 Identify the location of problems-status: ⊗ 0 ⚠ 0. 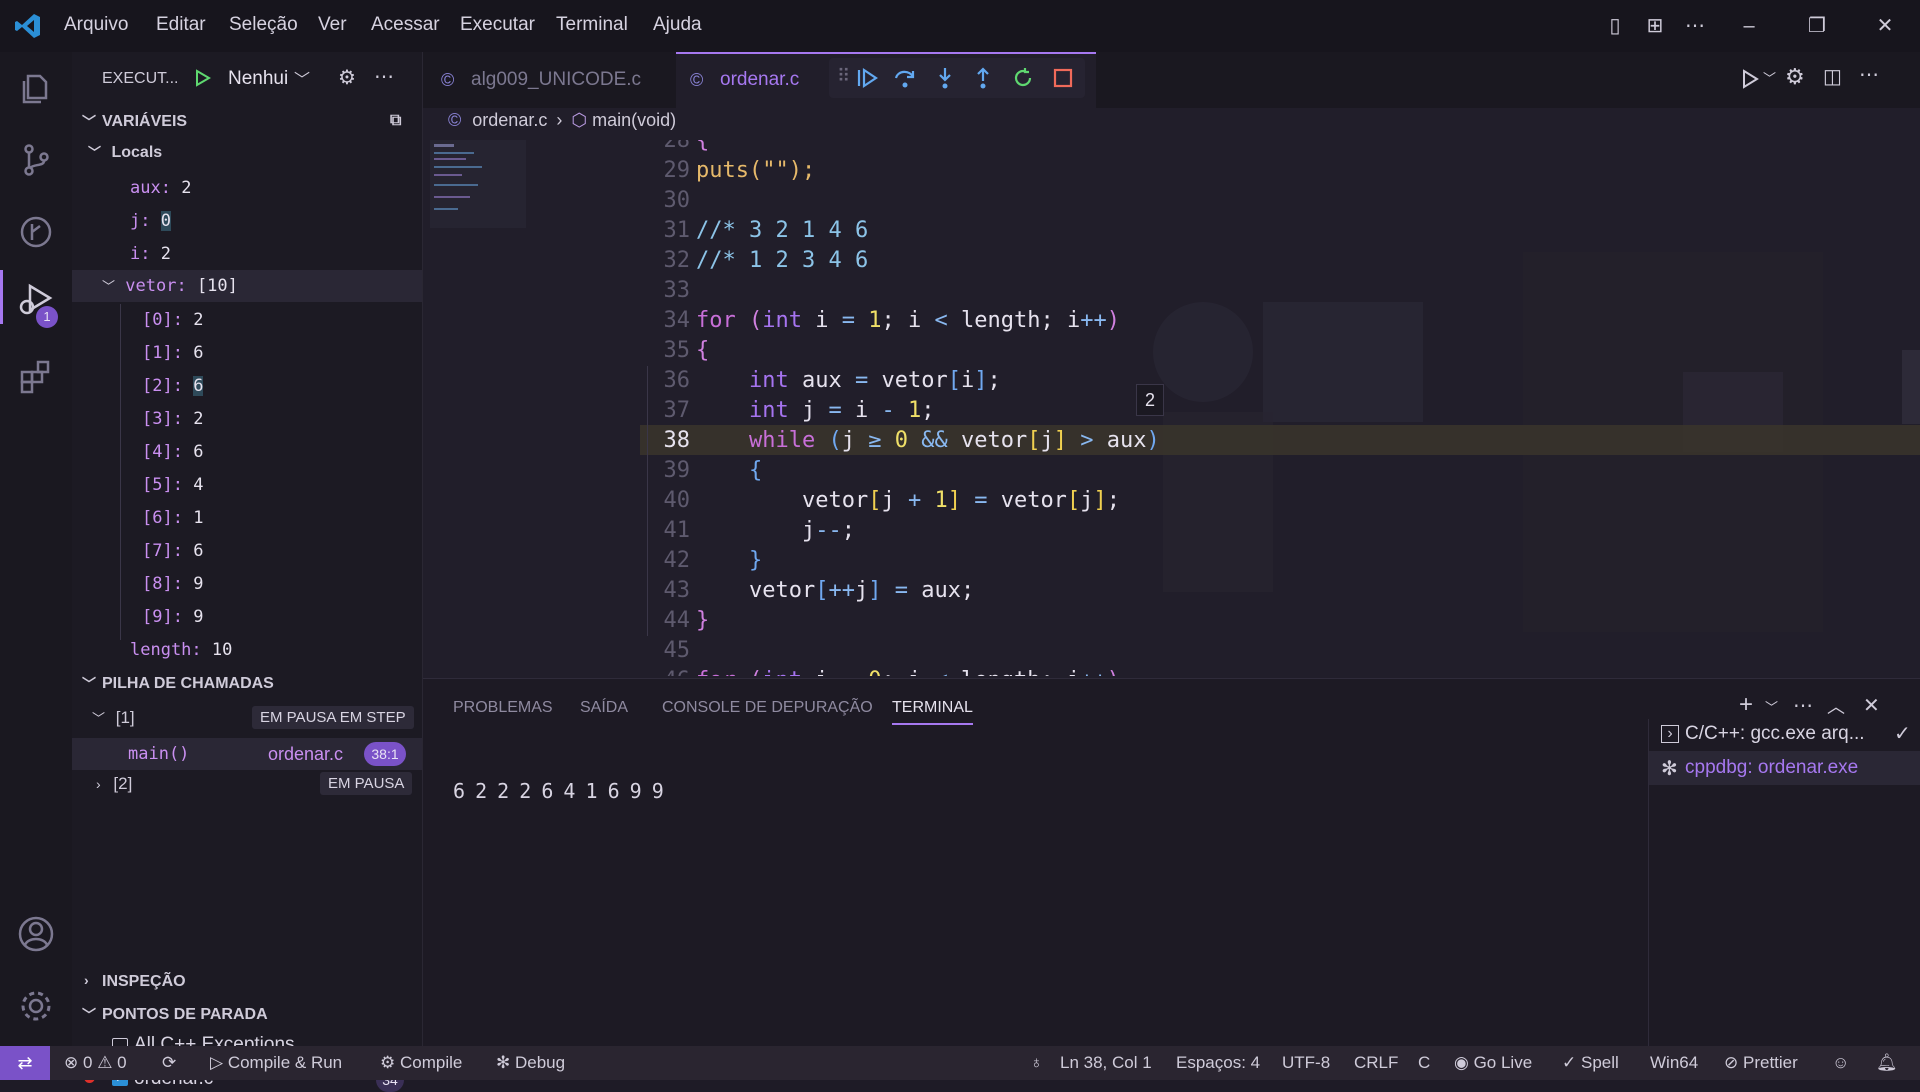
(95, 1063).